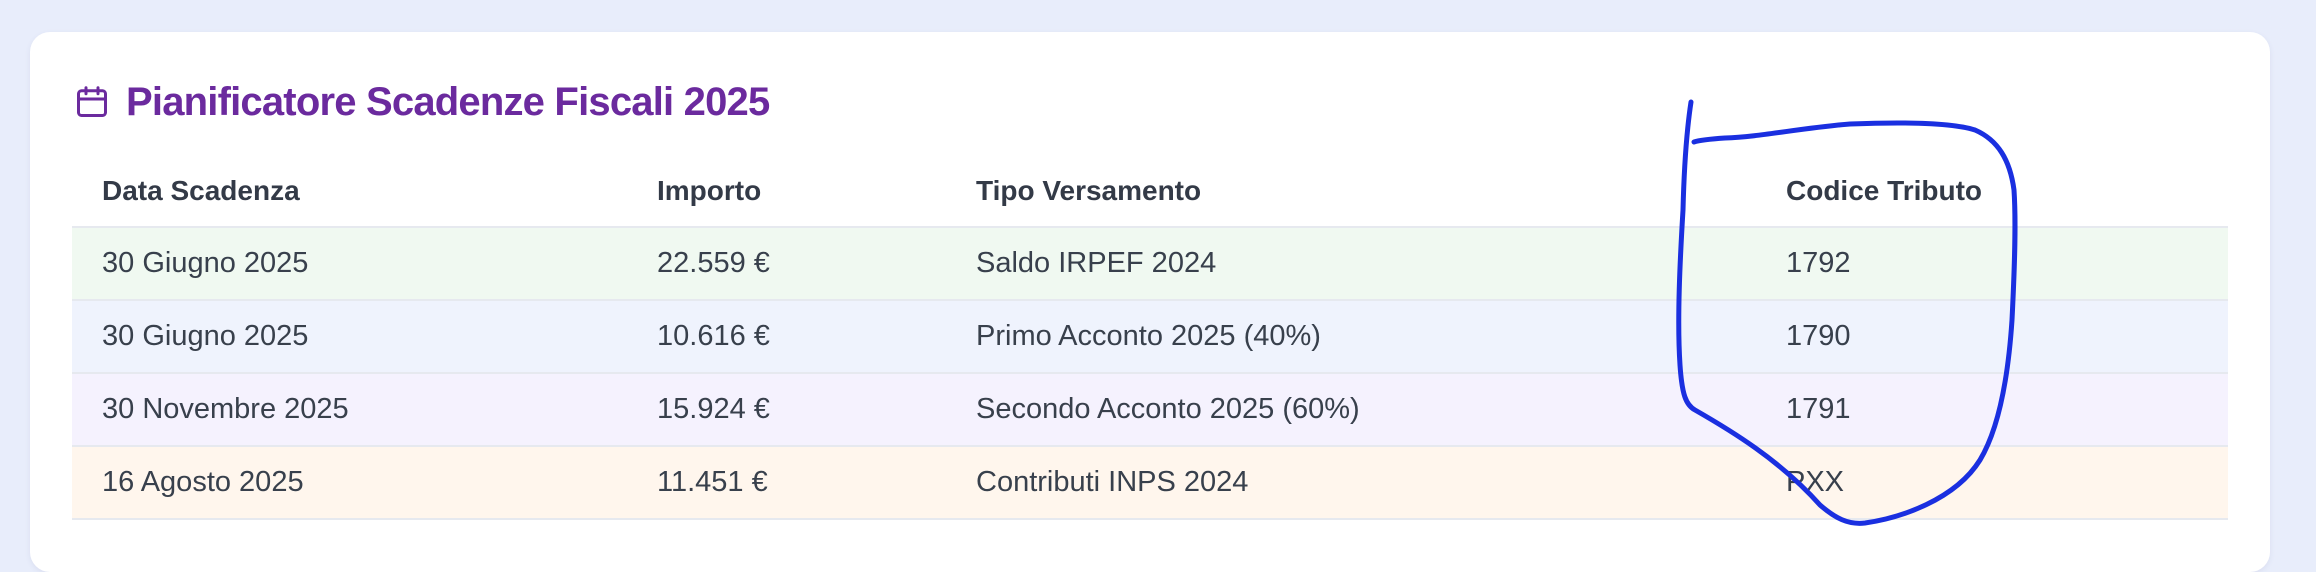  What do you see at coordinates (1351, 410) in the screenshot?
I see `cell-type: Secondo Acconto 2025 (60%)` at bounding box center [1351, 410].